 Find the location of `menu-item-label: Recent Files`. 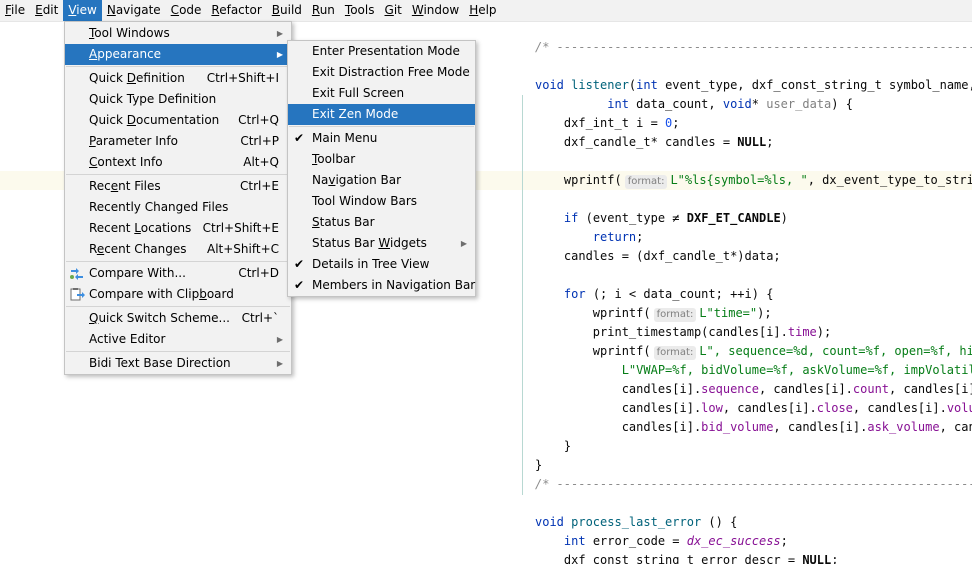

menu-item-label: Recent Files is located at coordinates (125, 186).